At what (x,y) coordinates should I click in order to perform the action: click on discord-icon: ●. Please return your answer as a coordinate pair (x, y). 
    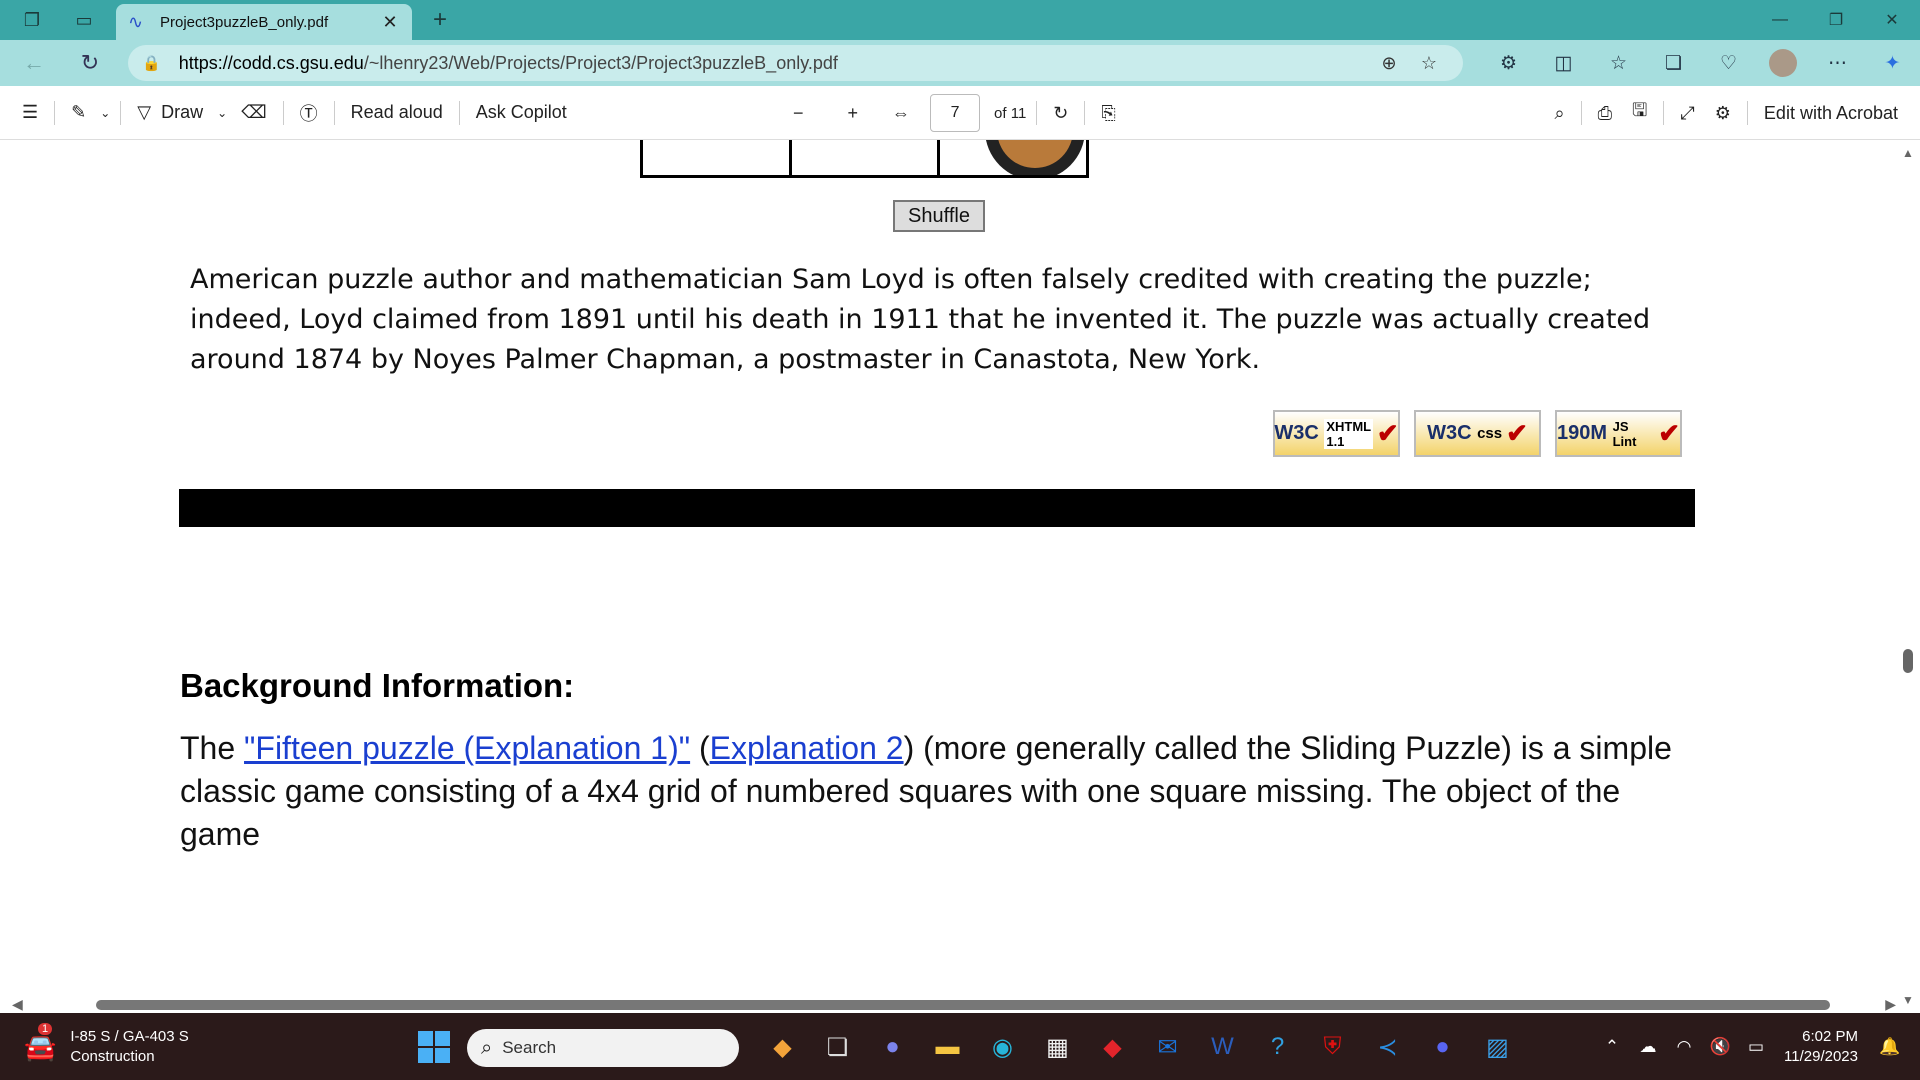
    Looking at the image, I should click on (1442, 1047).